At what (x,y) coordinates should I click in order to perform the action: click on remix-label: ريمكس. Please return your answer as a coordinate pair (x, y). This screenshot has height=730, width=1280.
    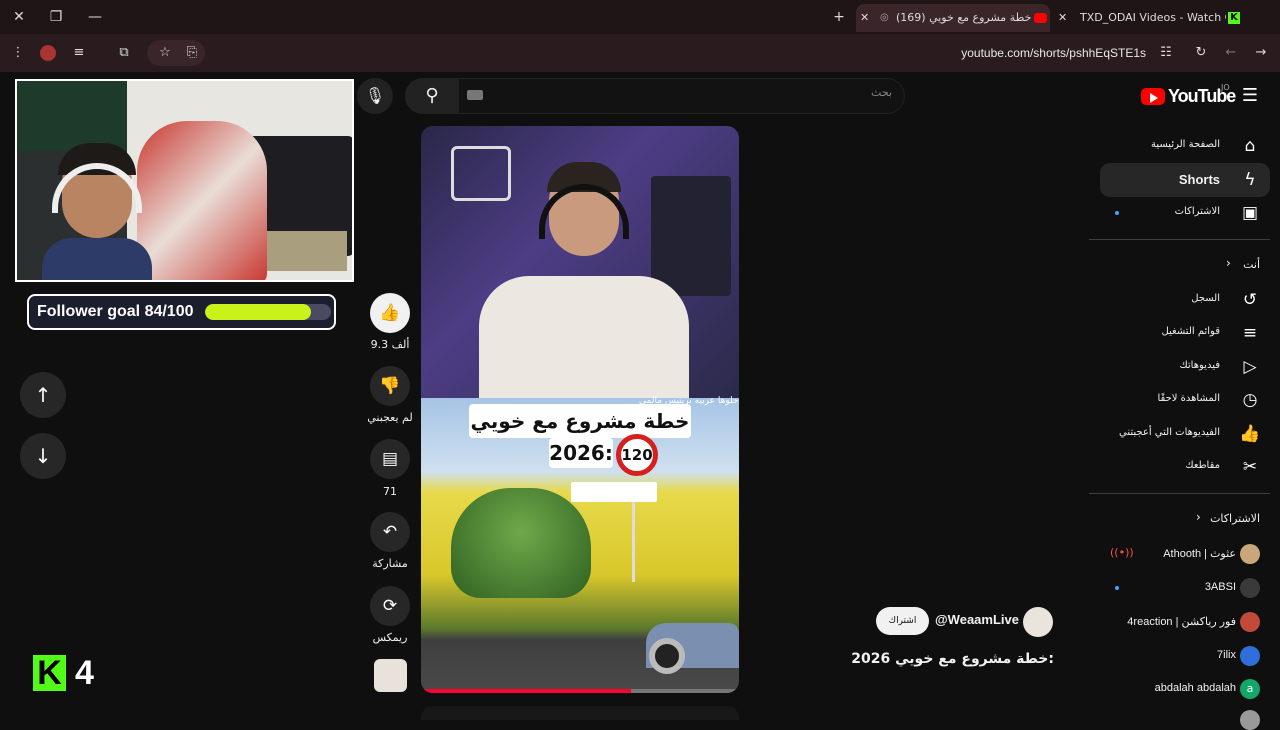
    Looking at the image, I should click on (390, 637).